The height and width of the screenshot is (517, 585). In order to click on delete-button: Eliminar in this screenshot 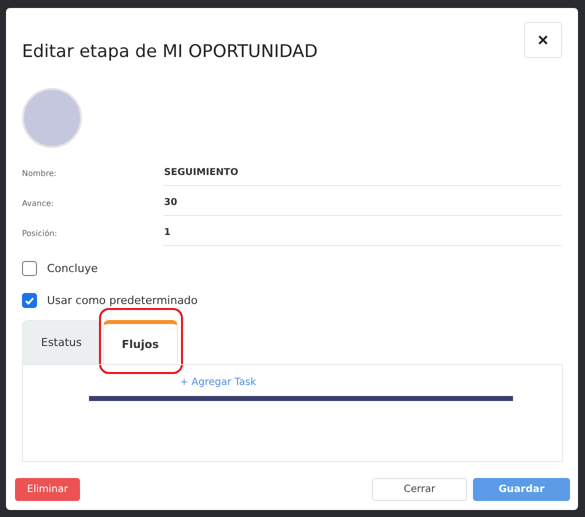, I will do `click(47, 489)`.